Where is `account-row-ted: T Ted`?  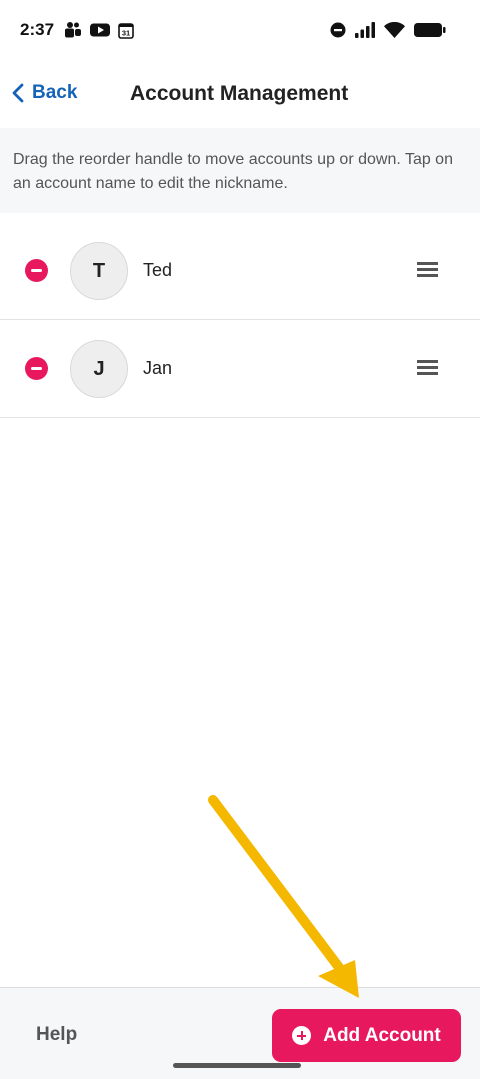 account-row-ted: T Ted is located at coordinates (240, 271).